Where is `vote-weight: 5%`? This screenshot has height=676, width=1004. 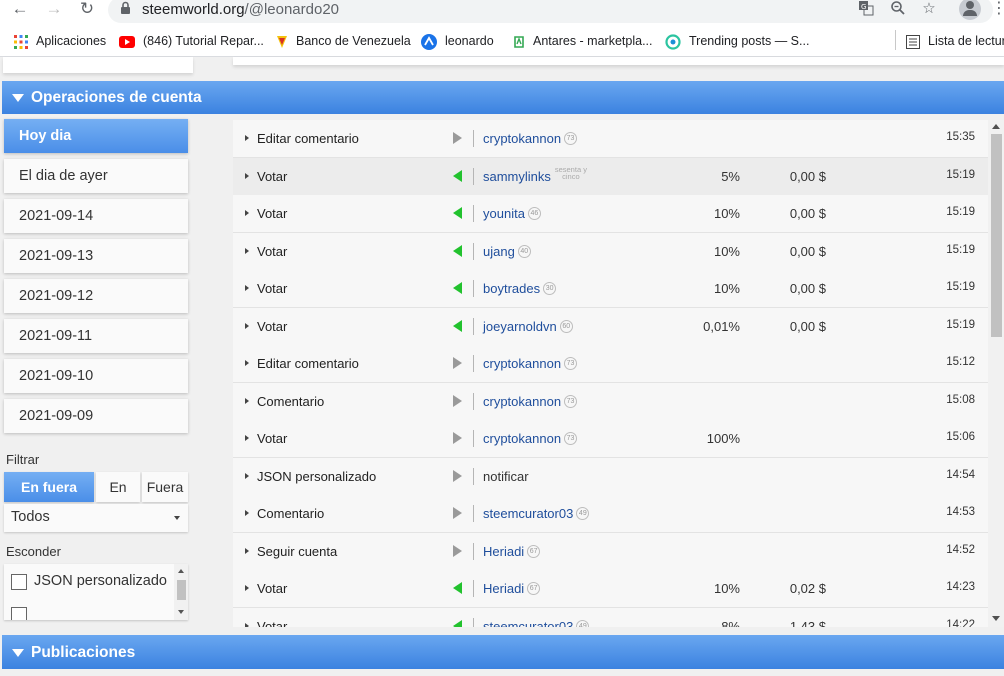
vote-weight: 5% is located at coordinates (730, 176).